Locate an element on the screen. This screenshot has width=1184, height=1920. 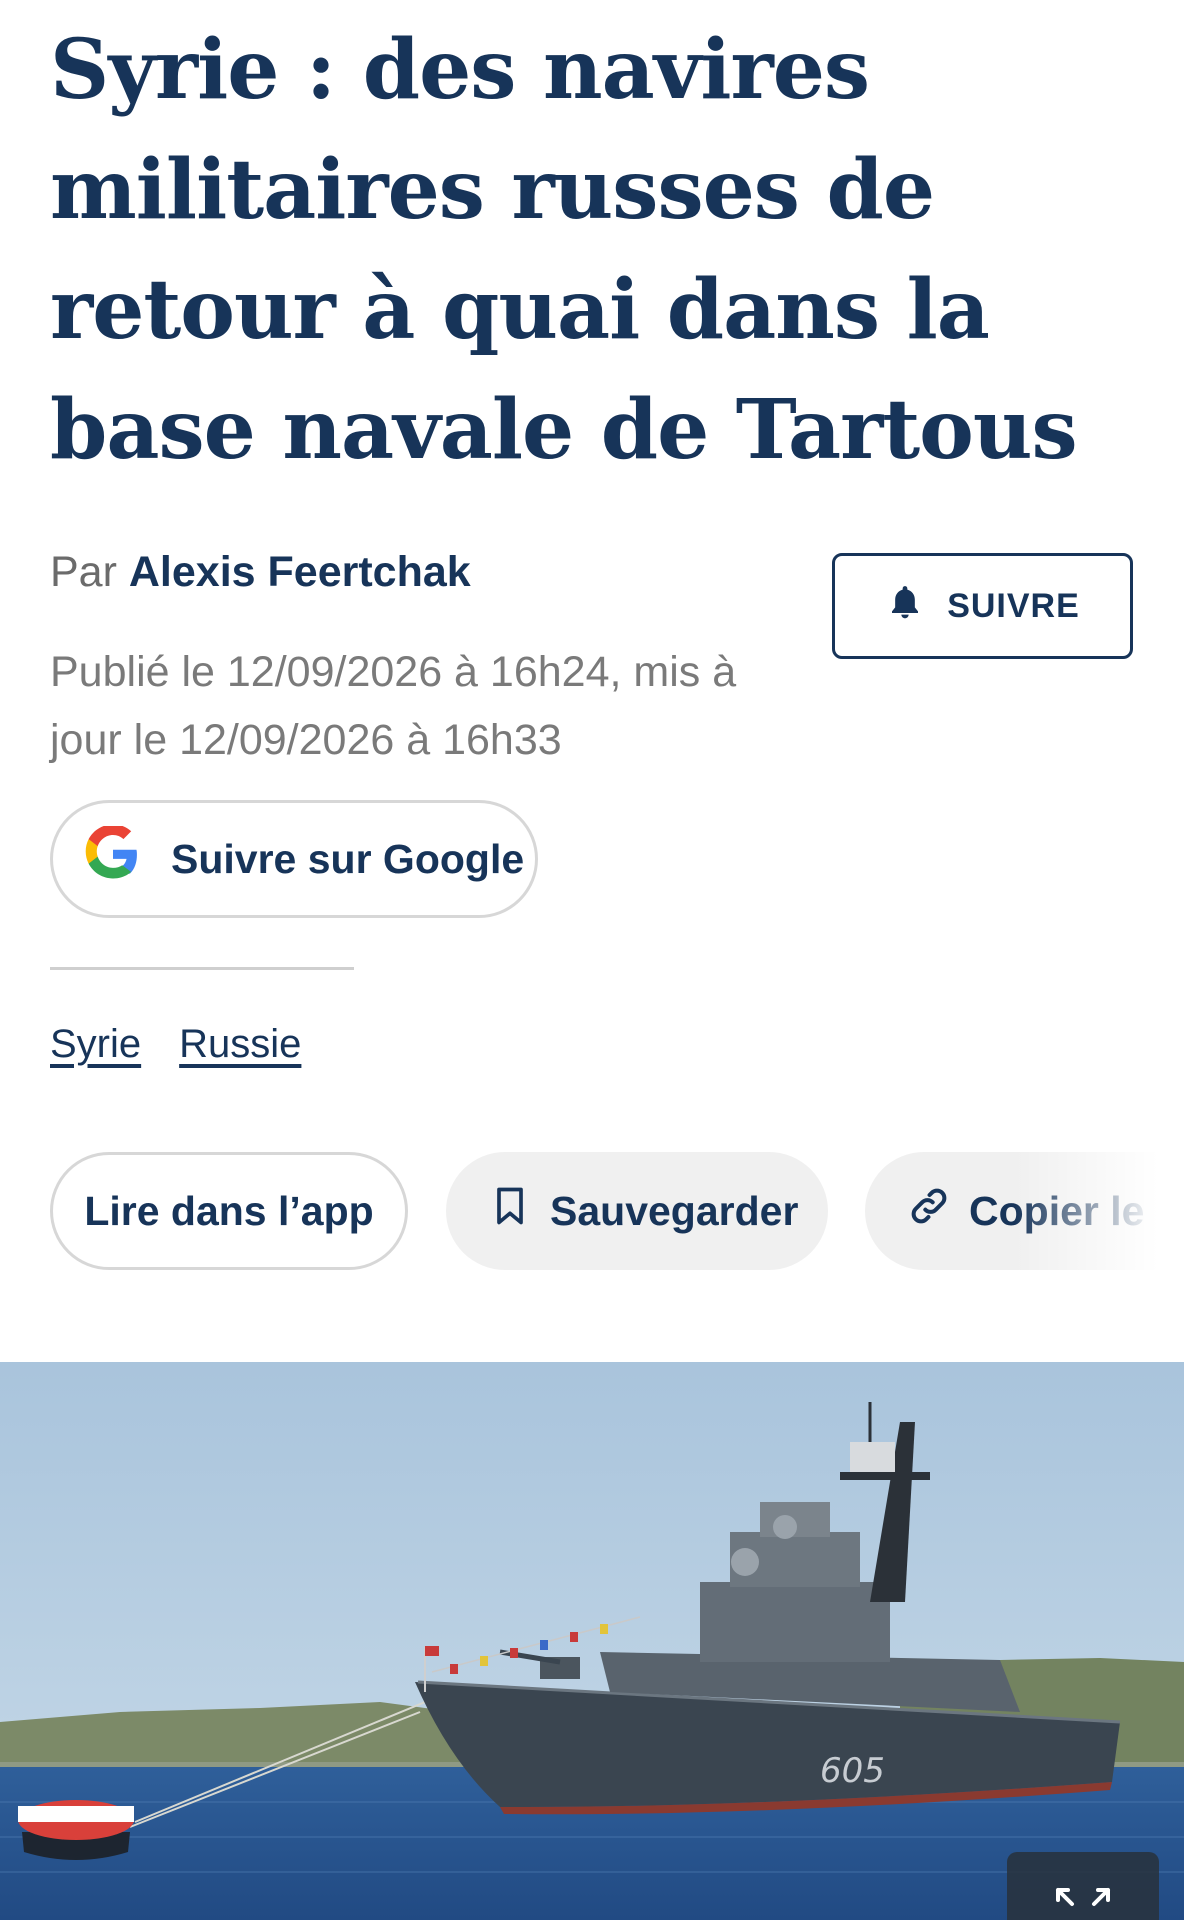
byline-prefix: Par is located at coordinates (89, 572).